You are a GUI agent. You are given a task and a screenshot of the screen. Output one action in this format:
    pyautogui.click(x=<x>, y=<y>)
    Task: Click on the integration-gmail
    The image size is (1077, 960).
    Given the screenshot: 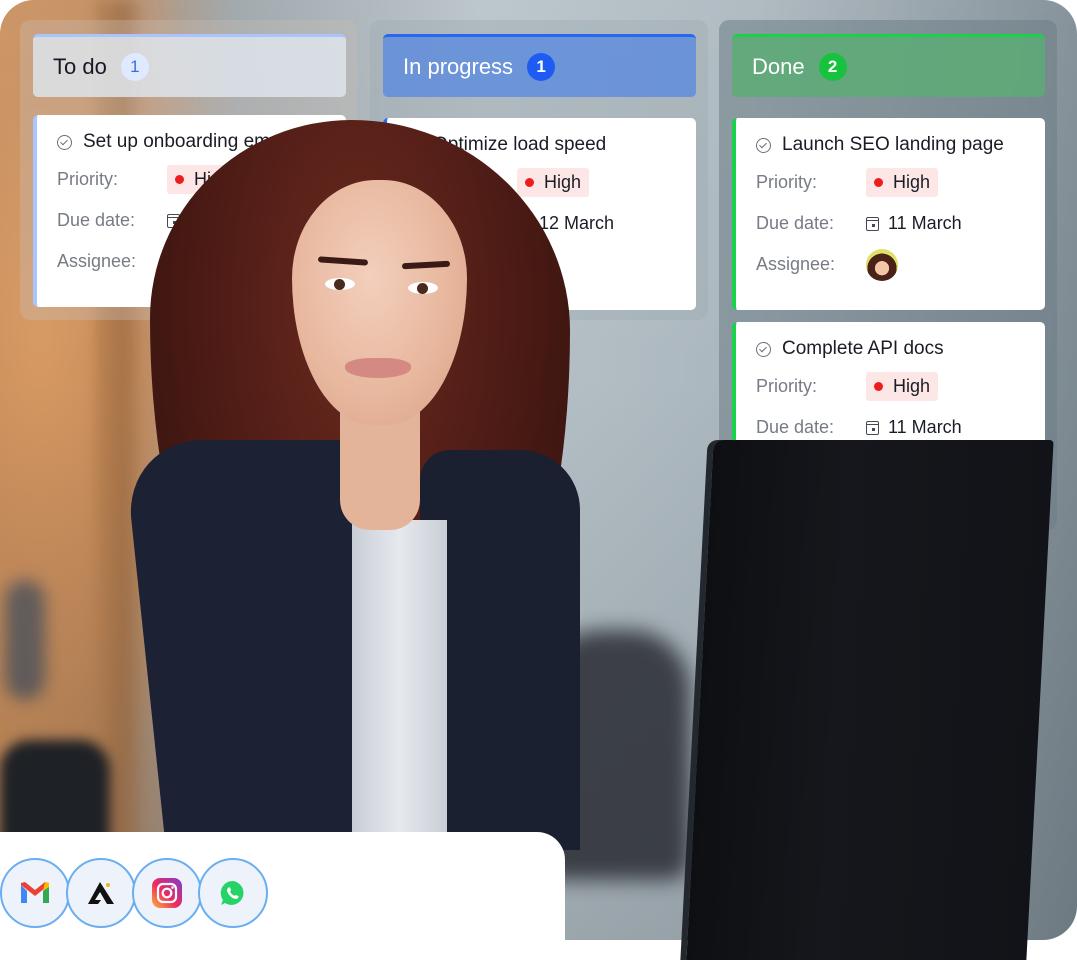 What is the action you would take?
    pyautogui.click(x=35, y=893)
    